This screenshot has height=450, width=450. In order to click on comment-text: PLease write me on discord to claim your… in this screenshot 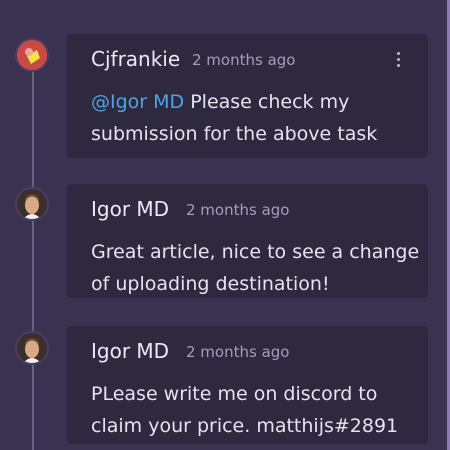, I will do `click(245, 410)`.